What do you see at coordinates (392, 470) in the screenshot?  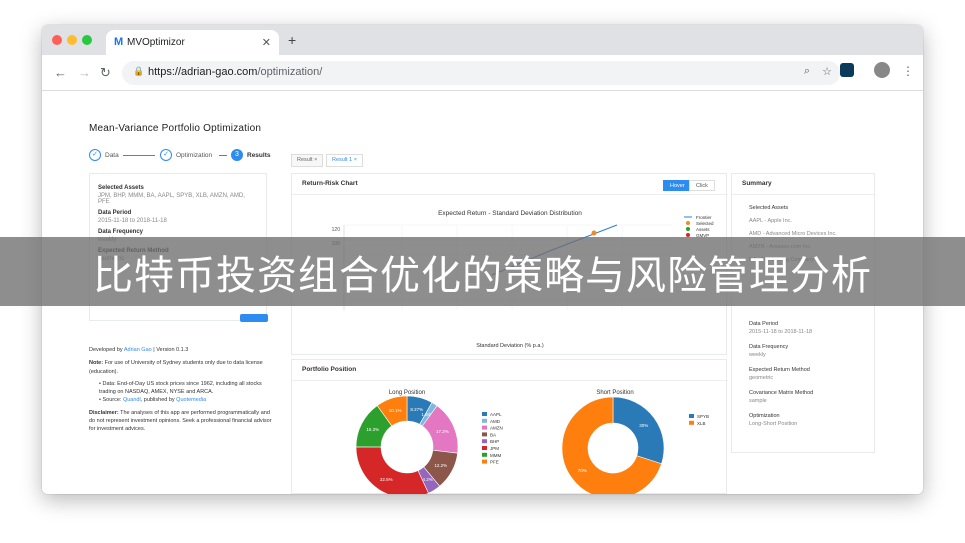 I see `long-pie-slice` at bounding box center [392, 470].